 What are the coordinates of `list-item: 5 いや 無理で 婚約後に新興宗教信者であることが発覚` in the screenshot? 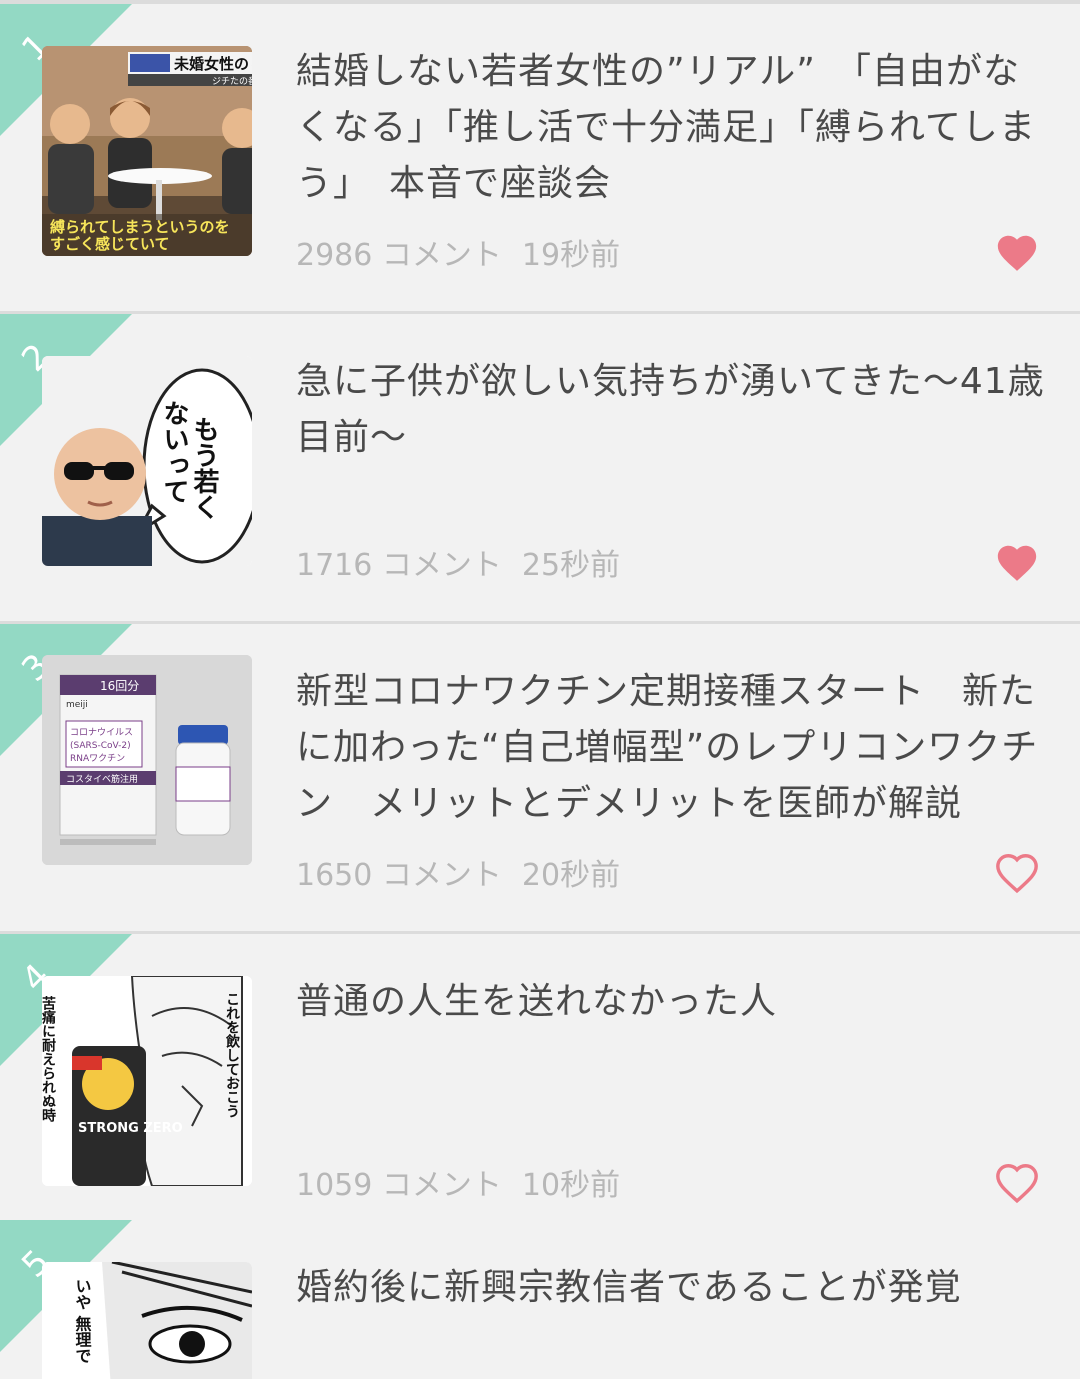 It's located at (540, 1299).